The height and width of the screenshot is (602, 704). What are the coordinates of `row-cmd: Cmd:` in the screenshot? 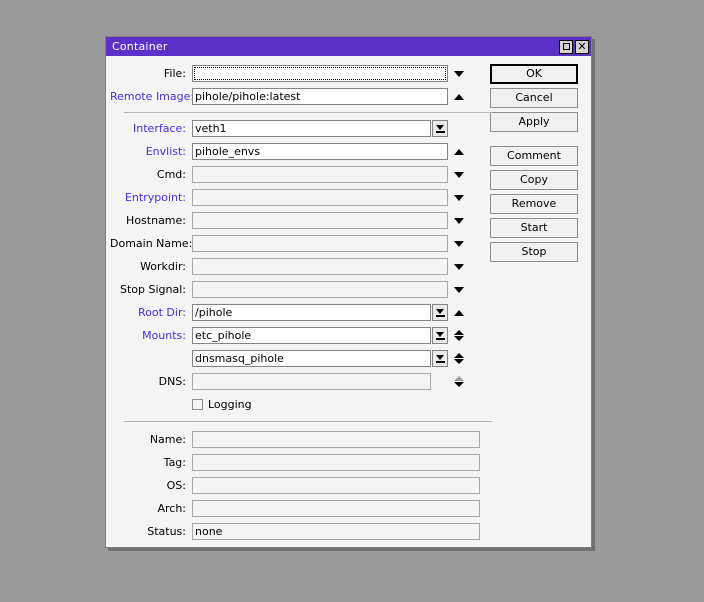 It's located at (300, 174).